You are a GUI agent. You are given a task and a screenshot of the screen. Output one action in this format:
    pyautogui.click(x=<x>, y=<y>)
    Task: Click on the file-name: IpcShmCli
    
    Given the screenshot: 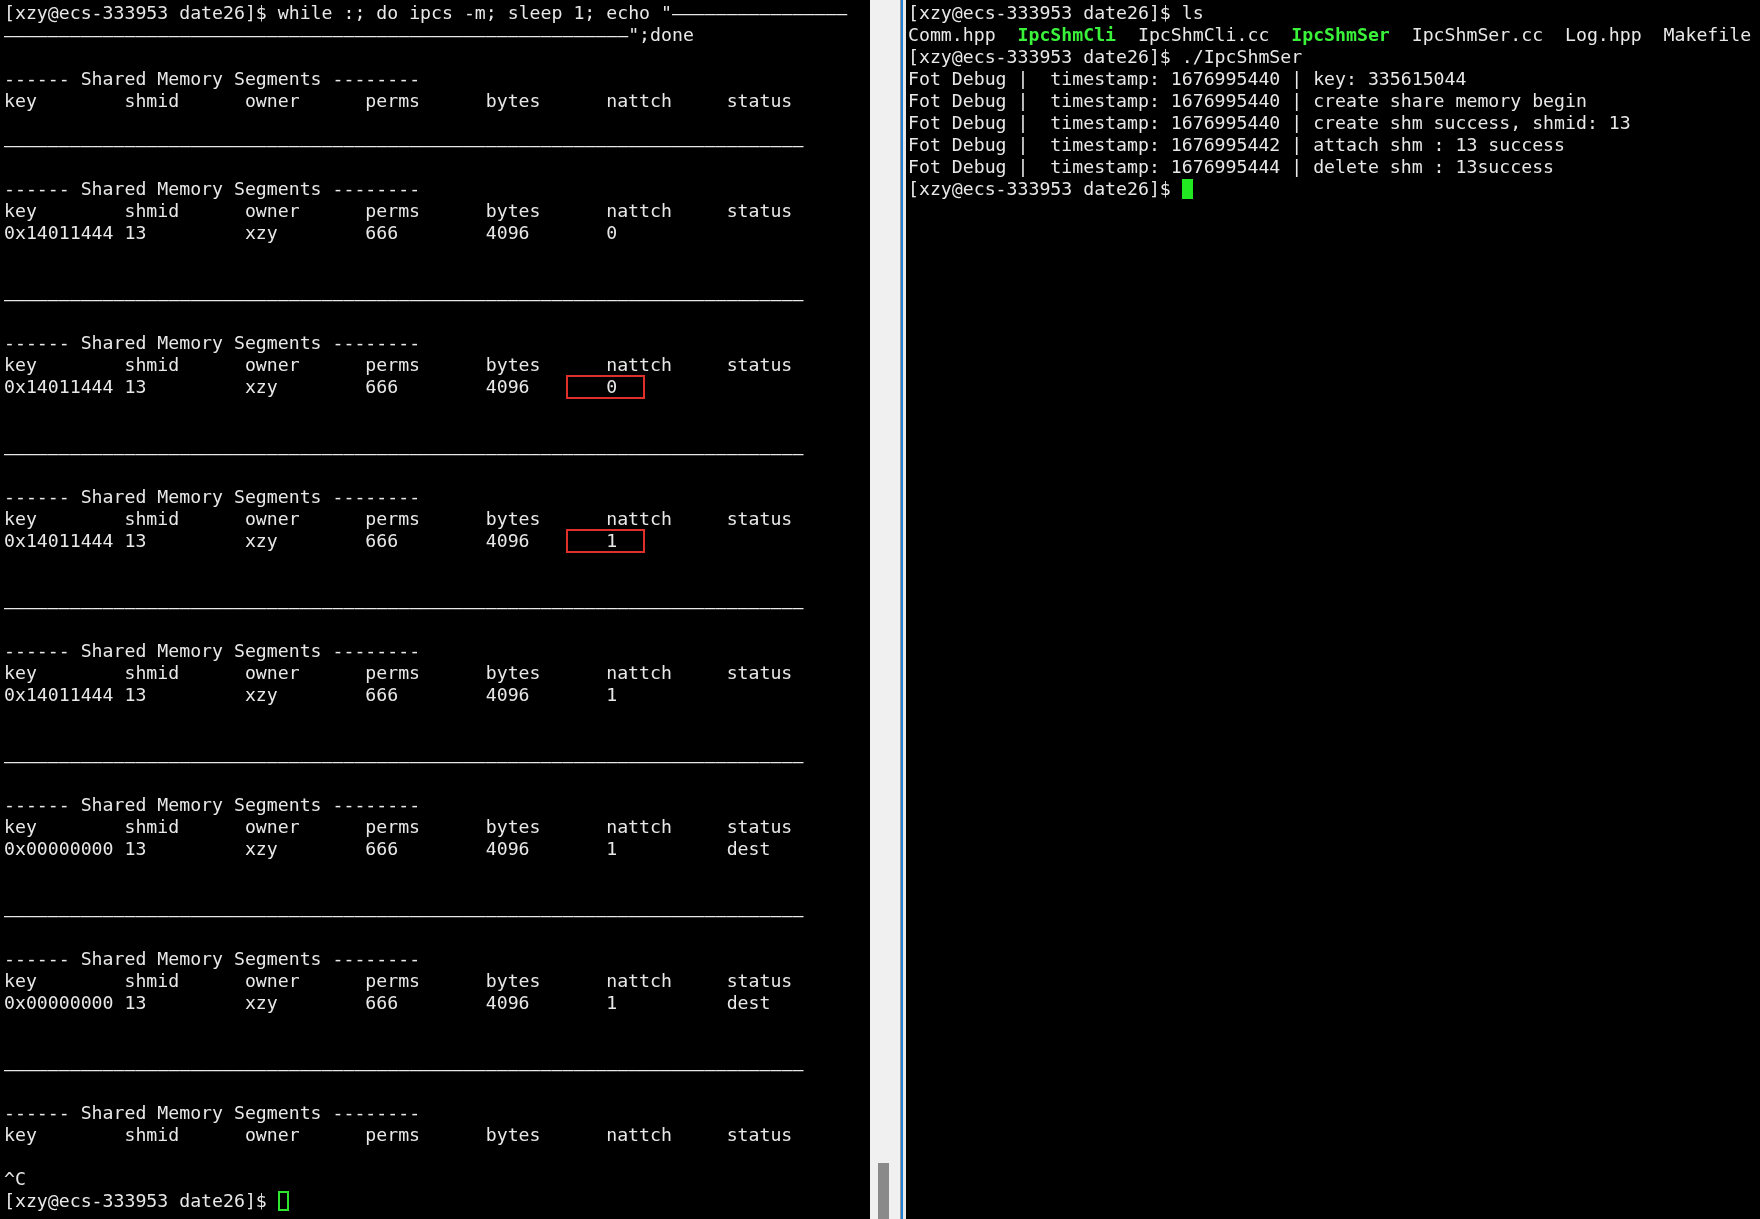 What is the action you would take?
    pyautogui.click(x=1067, y=35)
    